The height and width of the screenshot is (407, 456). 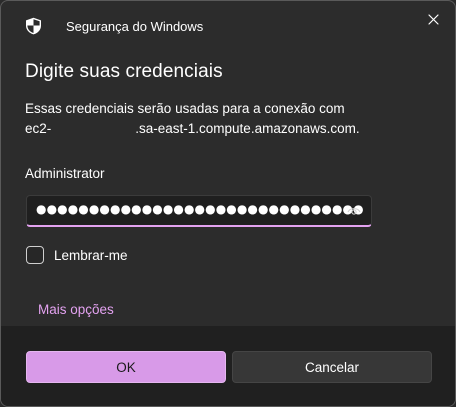 I want to click on eye-icon, so click(x=354, y=211).